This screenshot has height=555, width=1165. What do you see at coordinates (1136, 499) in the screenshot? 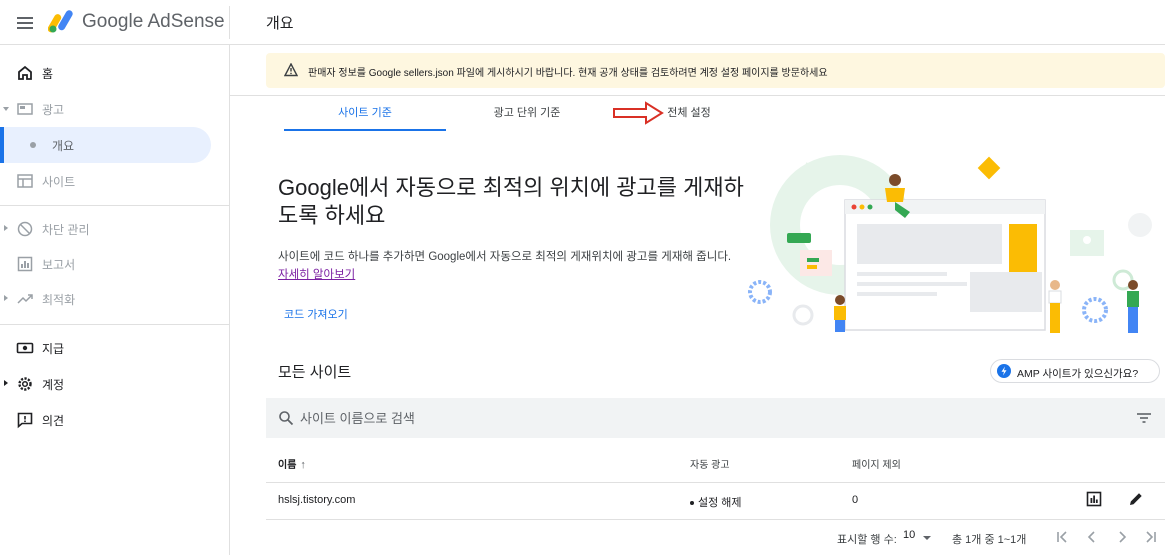
I see `edit-pencil-icon` at bounding box center [1136, 499].